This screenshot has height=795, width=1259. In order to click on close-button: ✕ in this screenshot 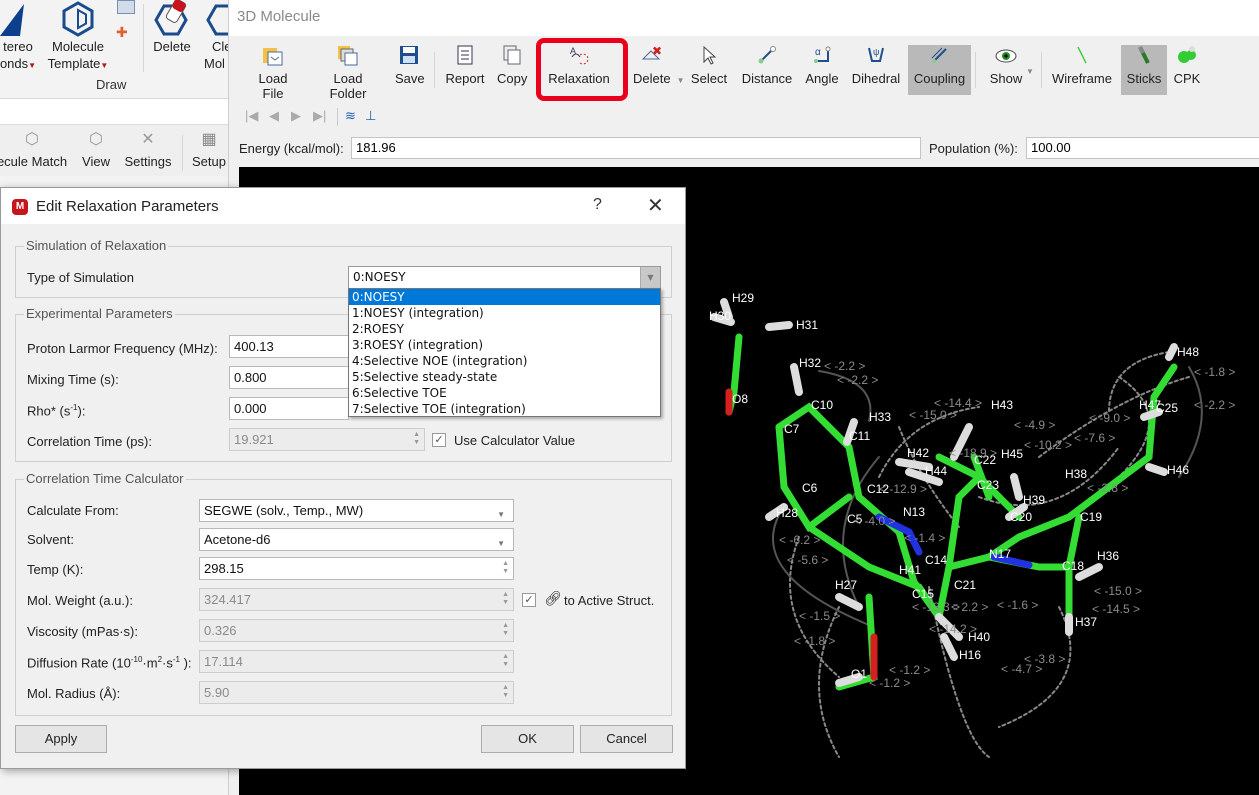, I will do `click(655, 205)`.